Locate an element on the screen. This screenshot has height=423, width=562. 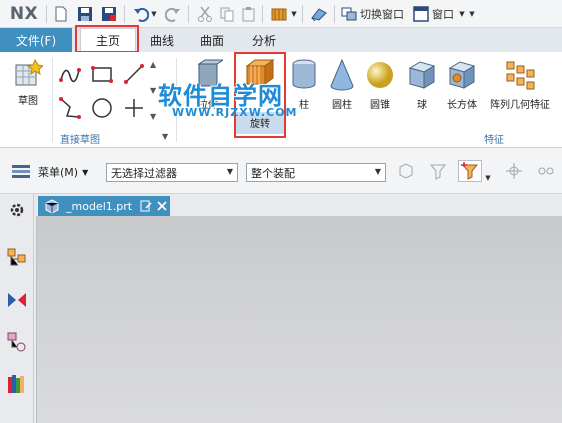
part-navigator-icon is located at coordinates (17, 342).